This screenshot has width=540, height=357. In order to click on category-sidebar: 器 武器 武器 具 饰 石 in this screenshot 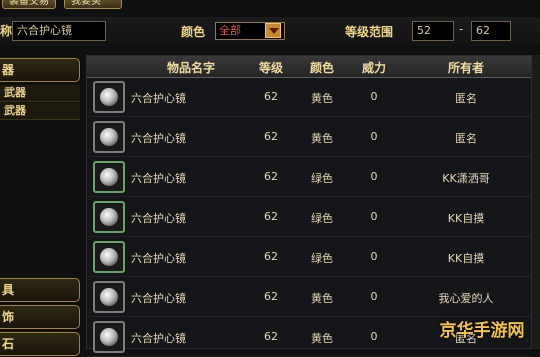, I will do `click(41, 205)`.